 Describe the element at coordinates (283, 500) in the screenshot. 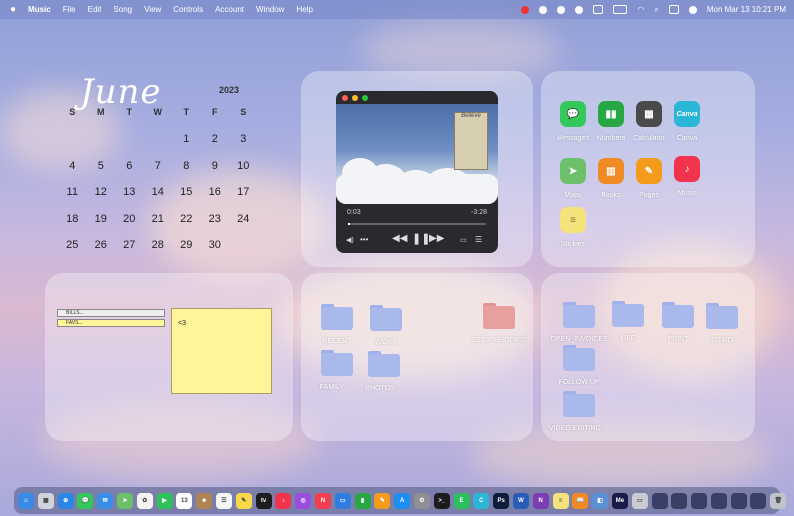

I see `dock-music-icon: ♪` at that location.